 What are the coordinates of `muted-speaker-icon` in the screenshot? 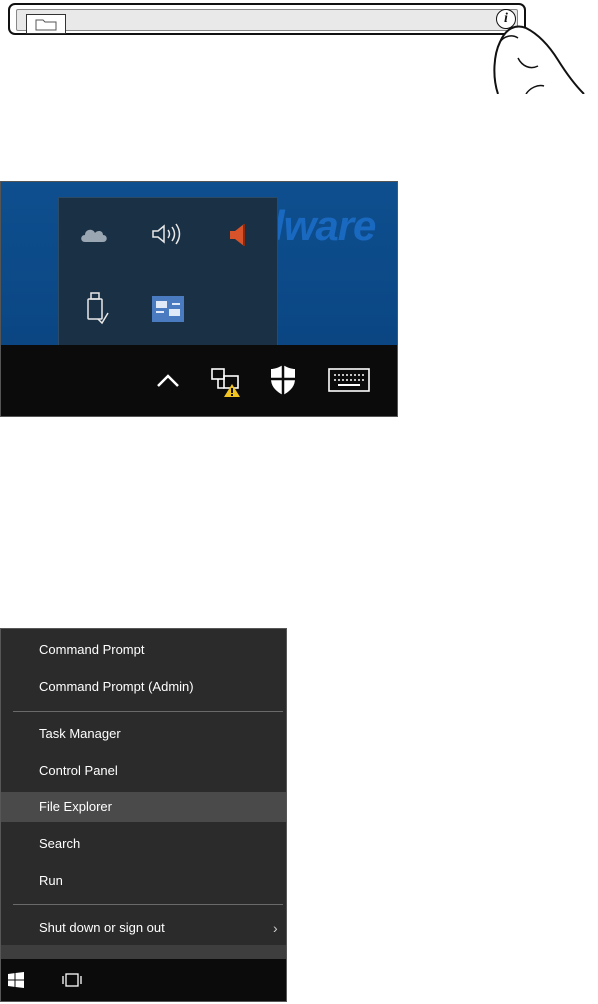 It's located at (237, 235).